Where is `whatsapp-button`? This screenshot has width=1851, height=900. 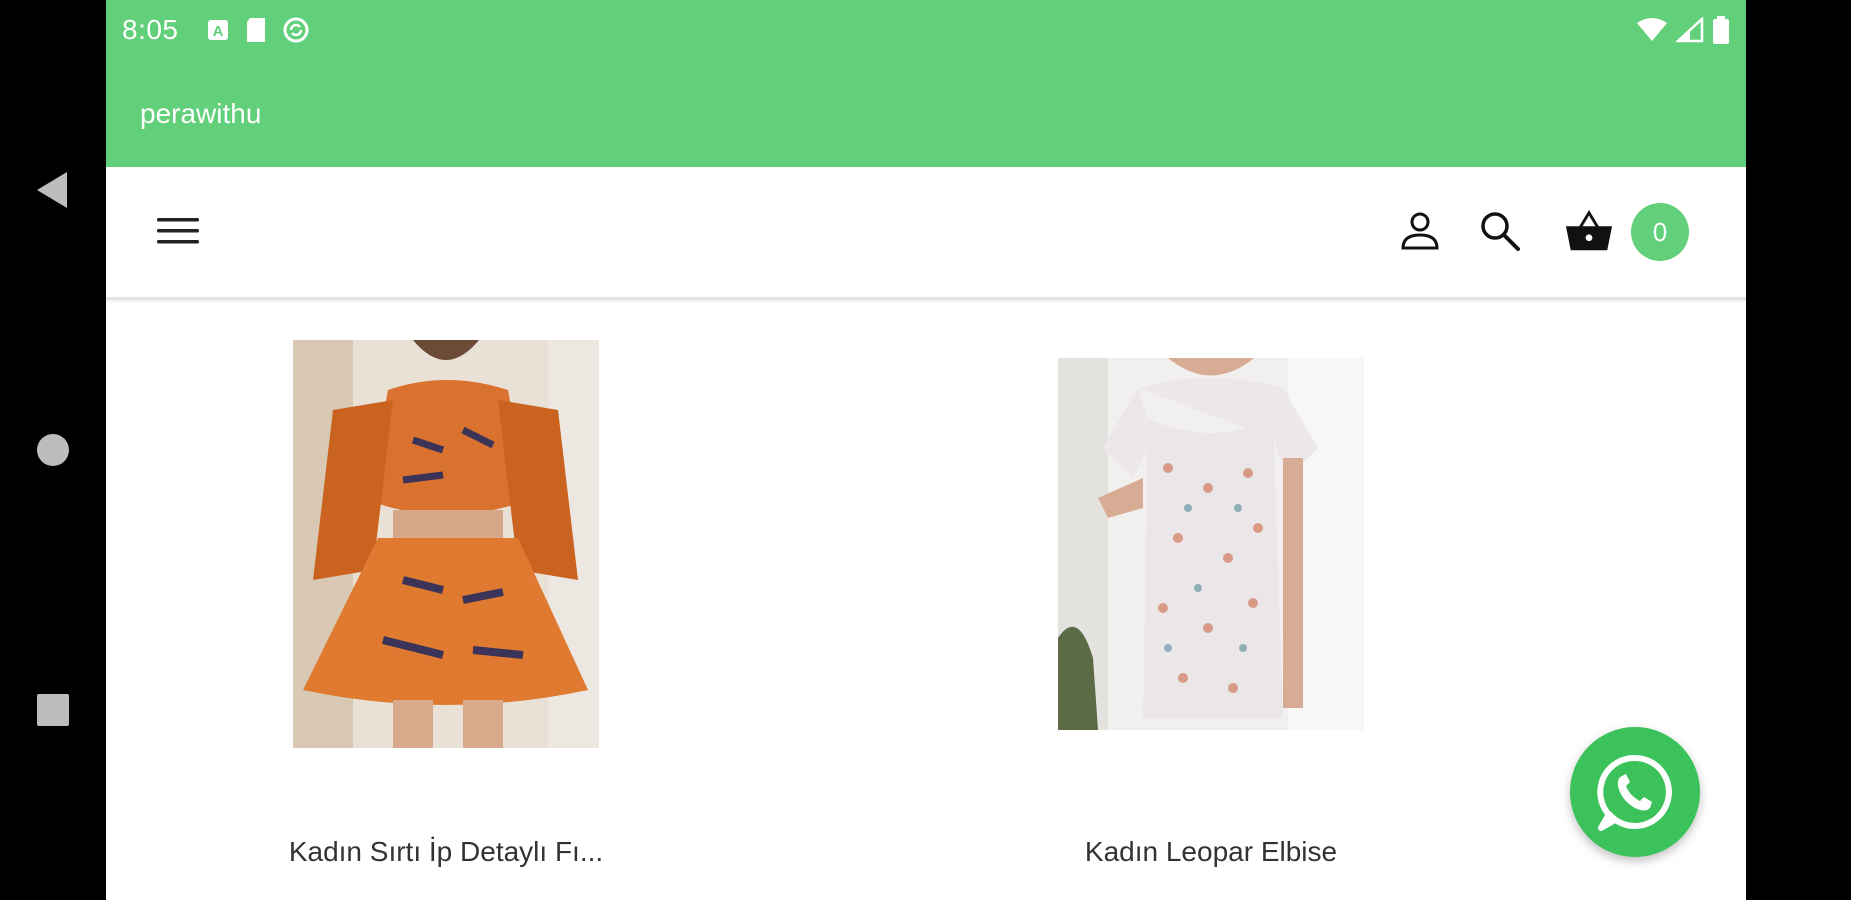 whatsapp-button is located at coordinates (1635, 792).